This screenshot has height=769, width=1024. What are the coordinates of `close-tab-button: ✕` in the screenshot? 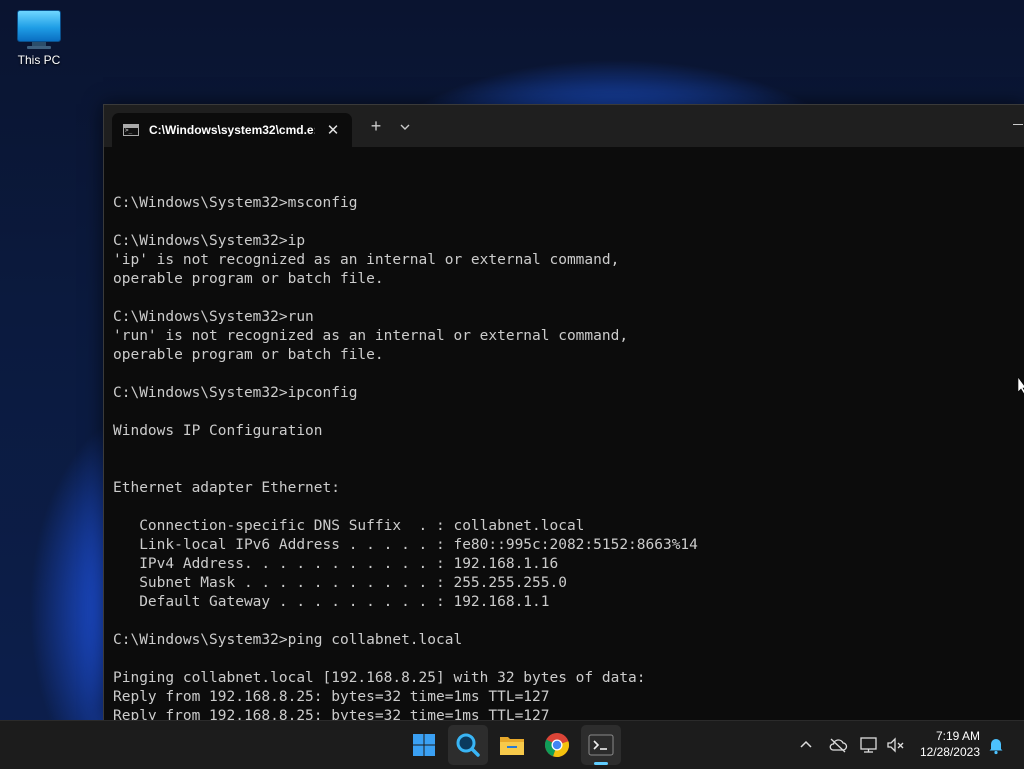 It's located at (333, 130).